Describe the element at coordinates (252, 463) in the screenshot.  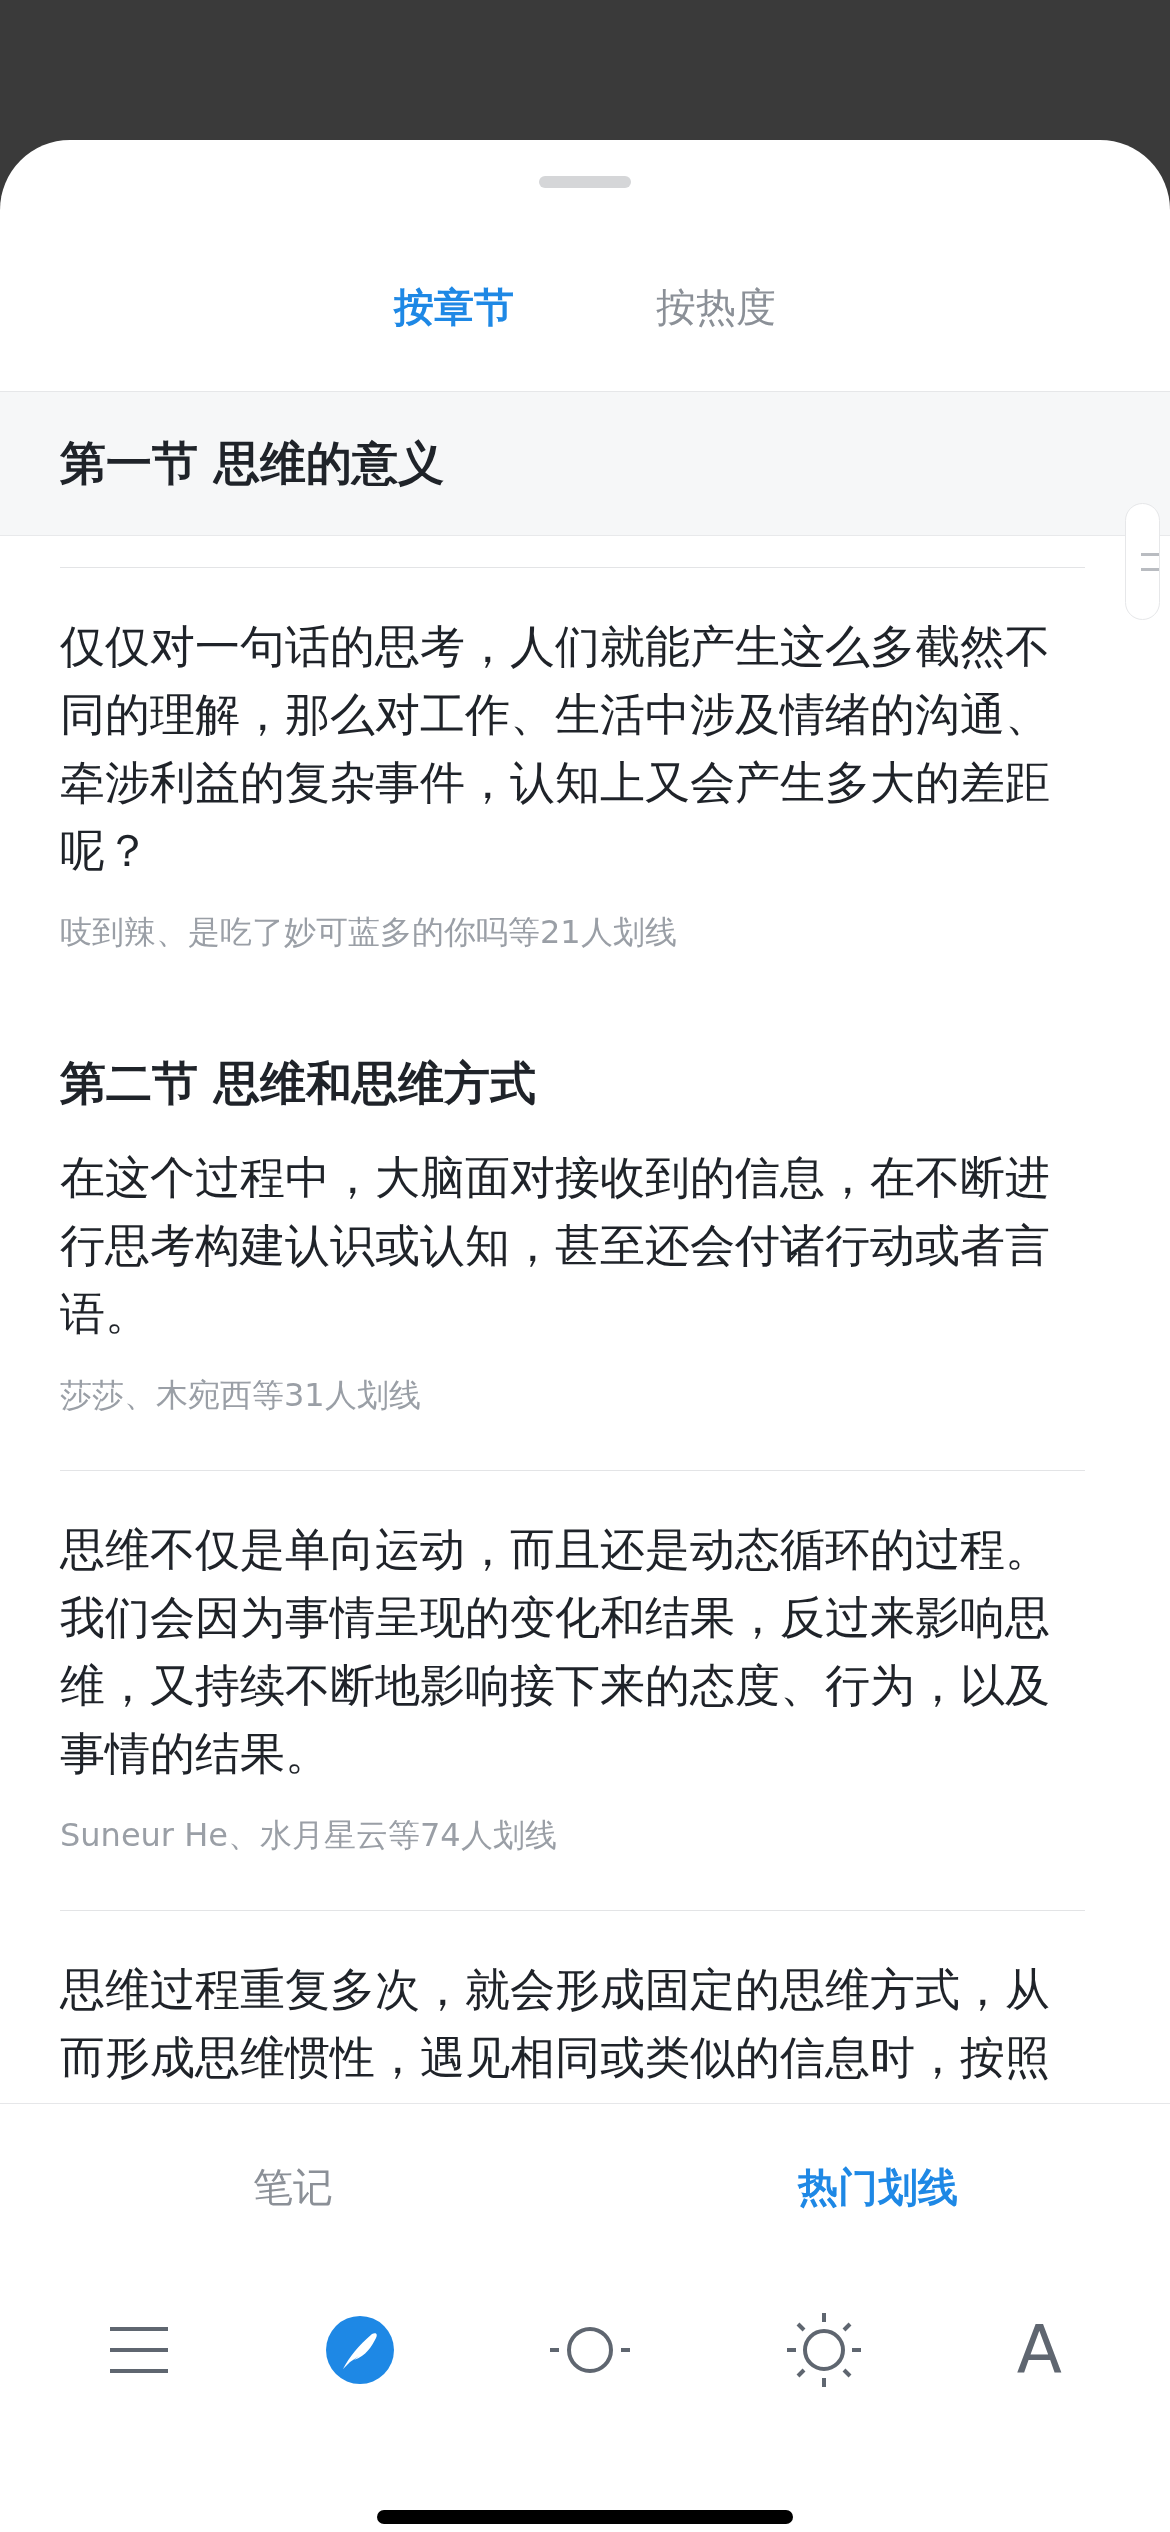
I see `section-title: 第一节 思维的意义` at that location.